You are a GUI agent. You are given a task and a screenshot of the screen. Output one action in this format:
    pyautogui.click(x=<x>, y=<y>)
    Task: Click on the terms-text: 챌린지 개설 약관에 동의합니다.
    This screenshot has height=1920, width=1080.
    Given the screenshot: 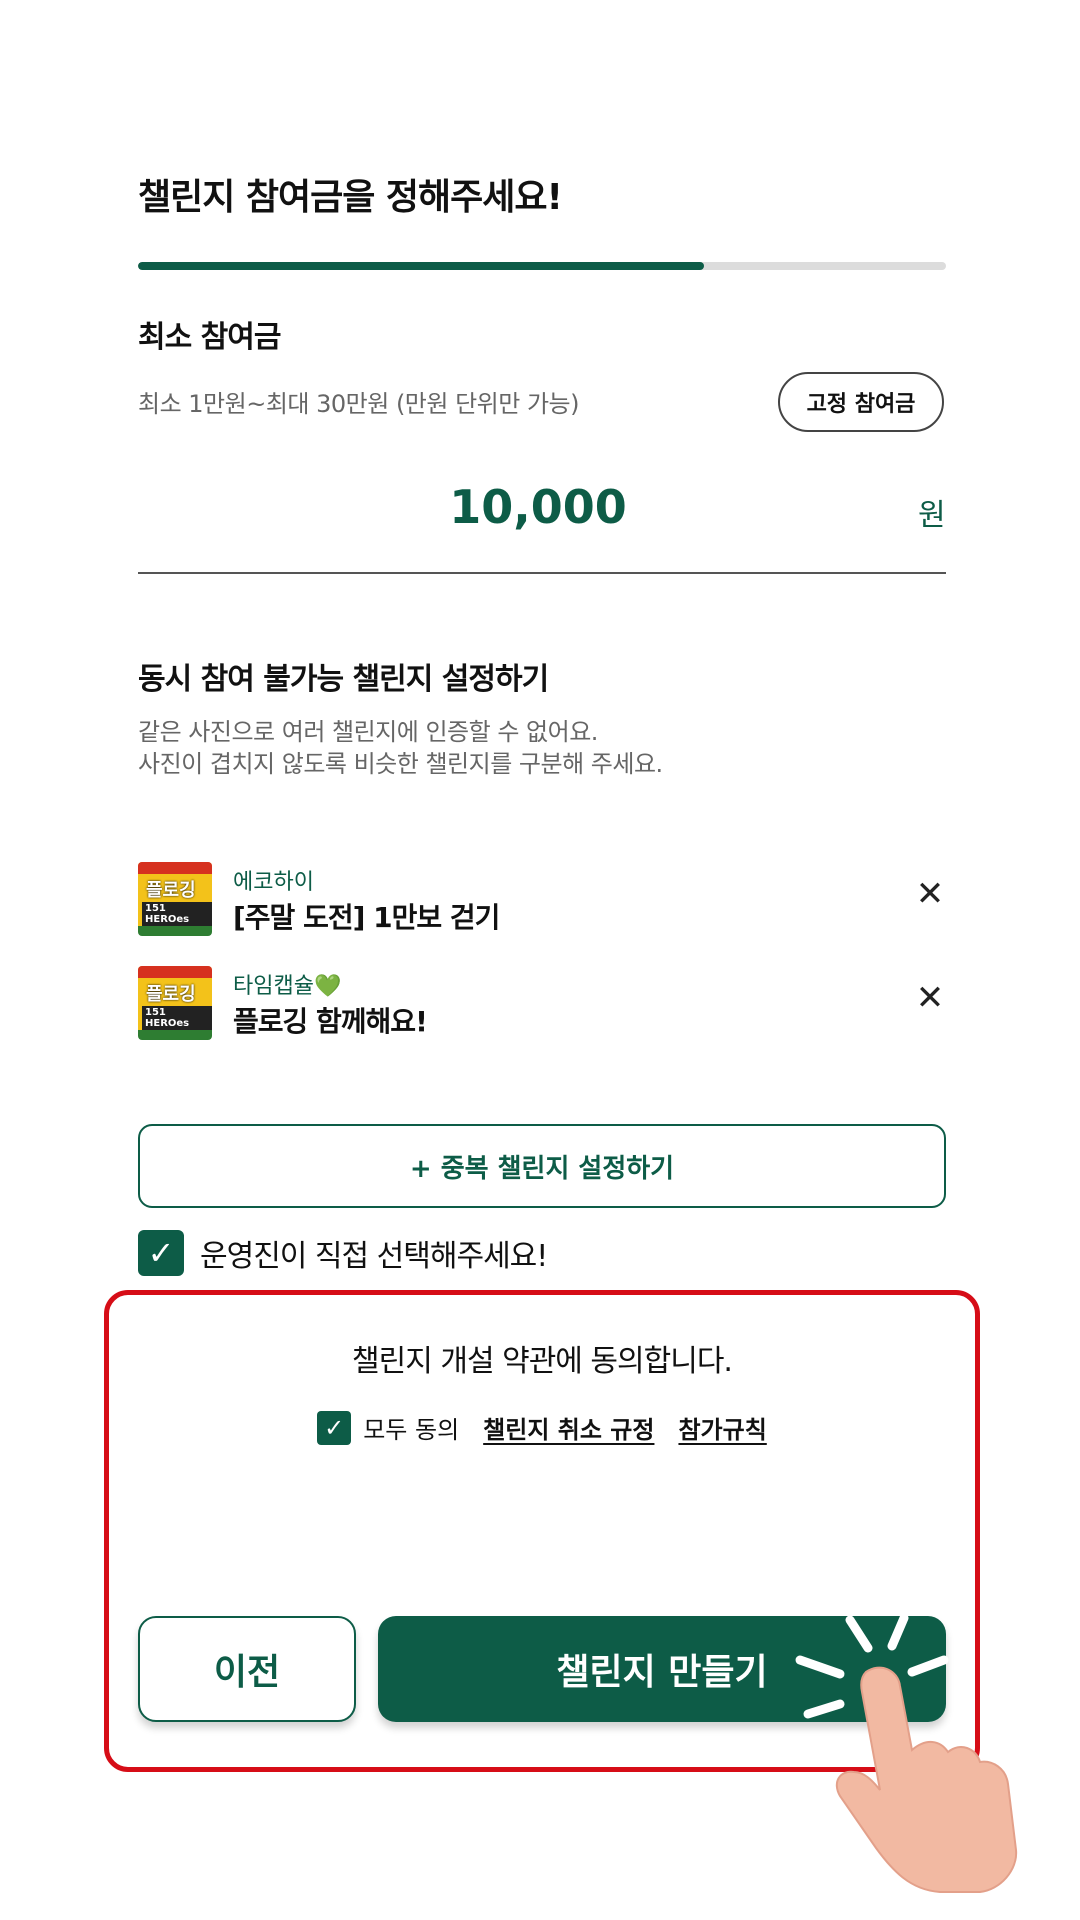 What is the action you would take?
    pyautogui.click(x=542, y=1361)
    